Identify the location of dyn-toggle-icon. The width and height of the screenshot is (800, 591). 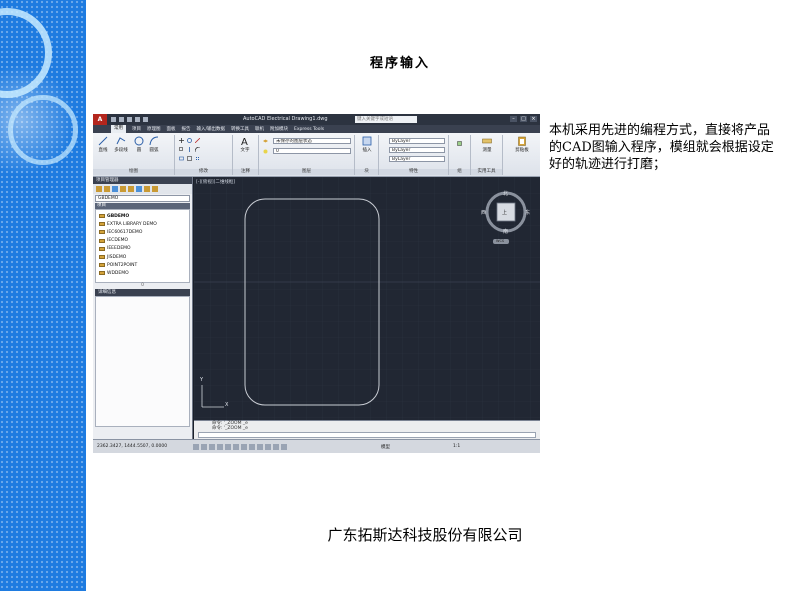
(252, 446).